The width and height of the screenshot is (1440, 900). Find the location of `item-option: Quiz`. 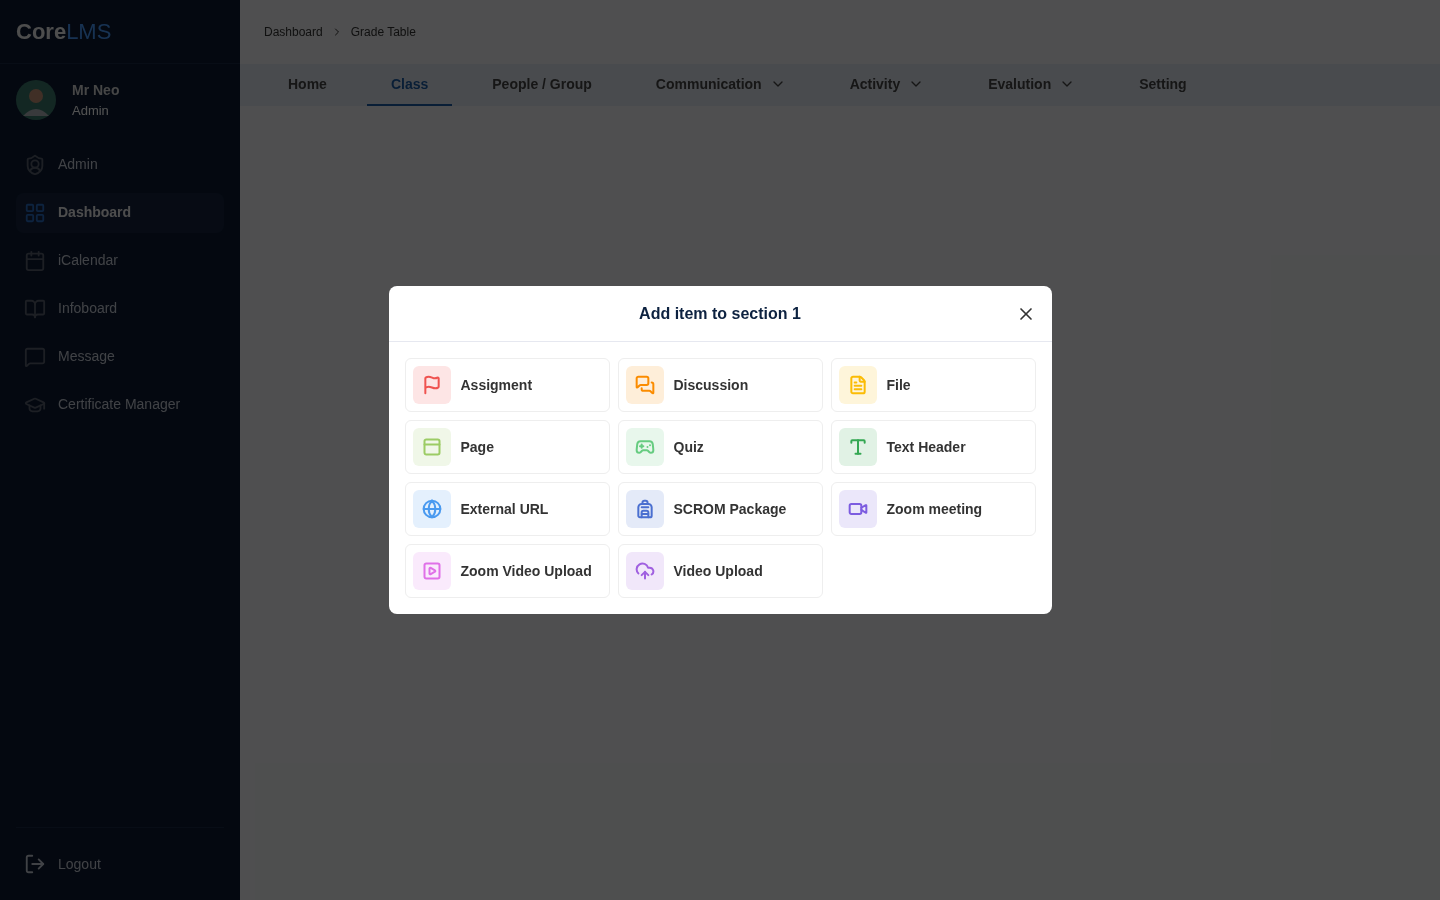

item-option: Quiz is located at coordinates (720, 447).